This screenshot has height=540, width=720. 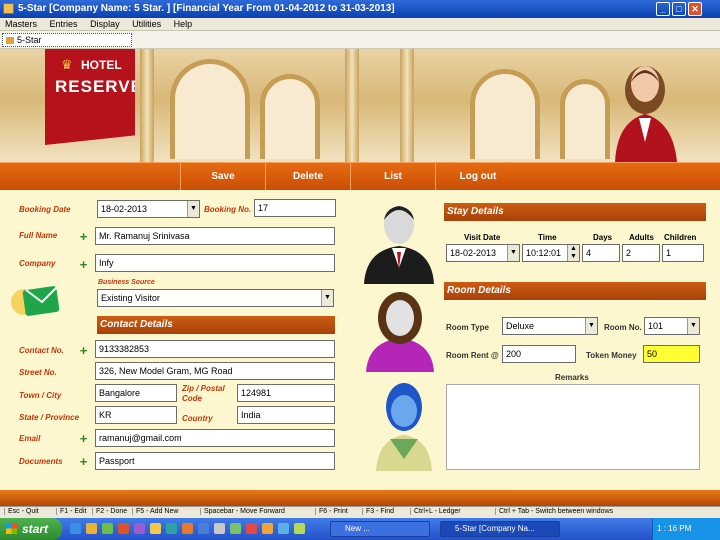 I want to click on add-name-icon: +, so click(x=83, y=236).